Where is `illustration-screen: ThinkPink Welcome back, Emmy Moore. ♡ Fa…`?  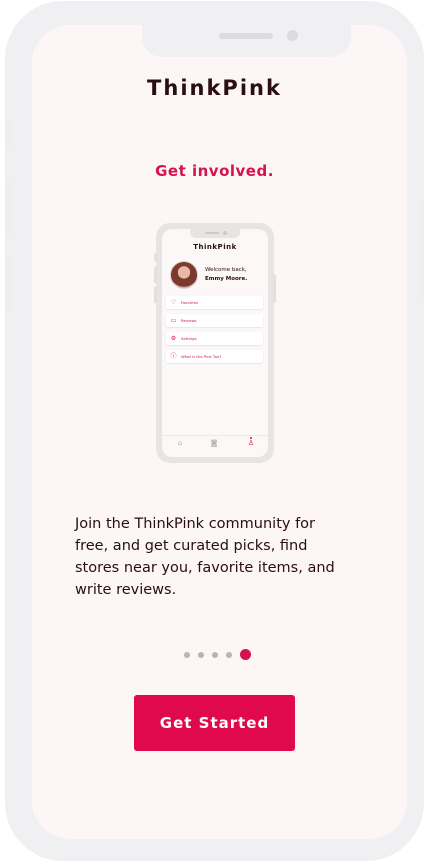
illustration-screen: ThinkPink Welcome back, Emmy Moore. ♡ Fa… is located at coordinates (215, 343).